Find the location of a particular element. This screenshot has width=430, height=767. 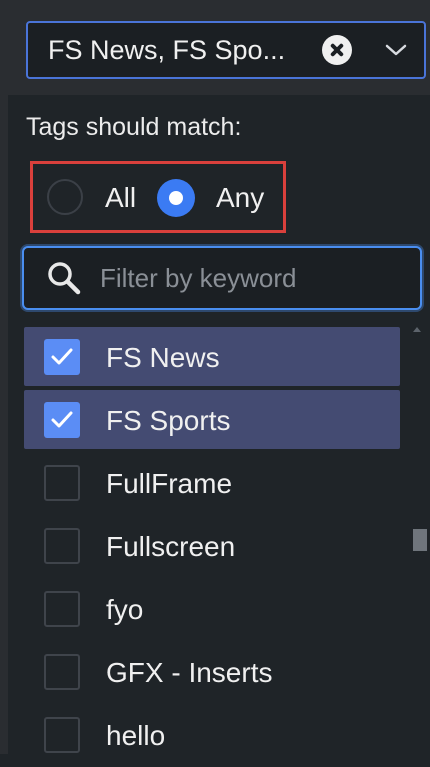

radio-any-label: Any is located at coordinates (240, 198).